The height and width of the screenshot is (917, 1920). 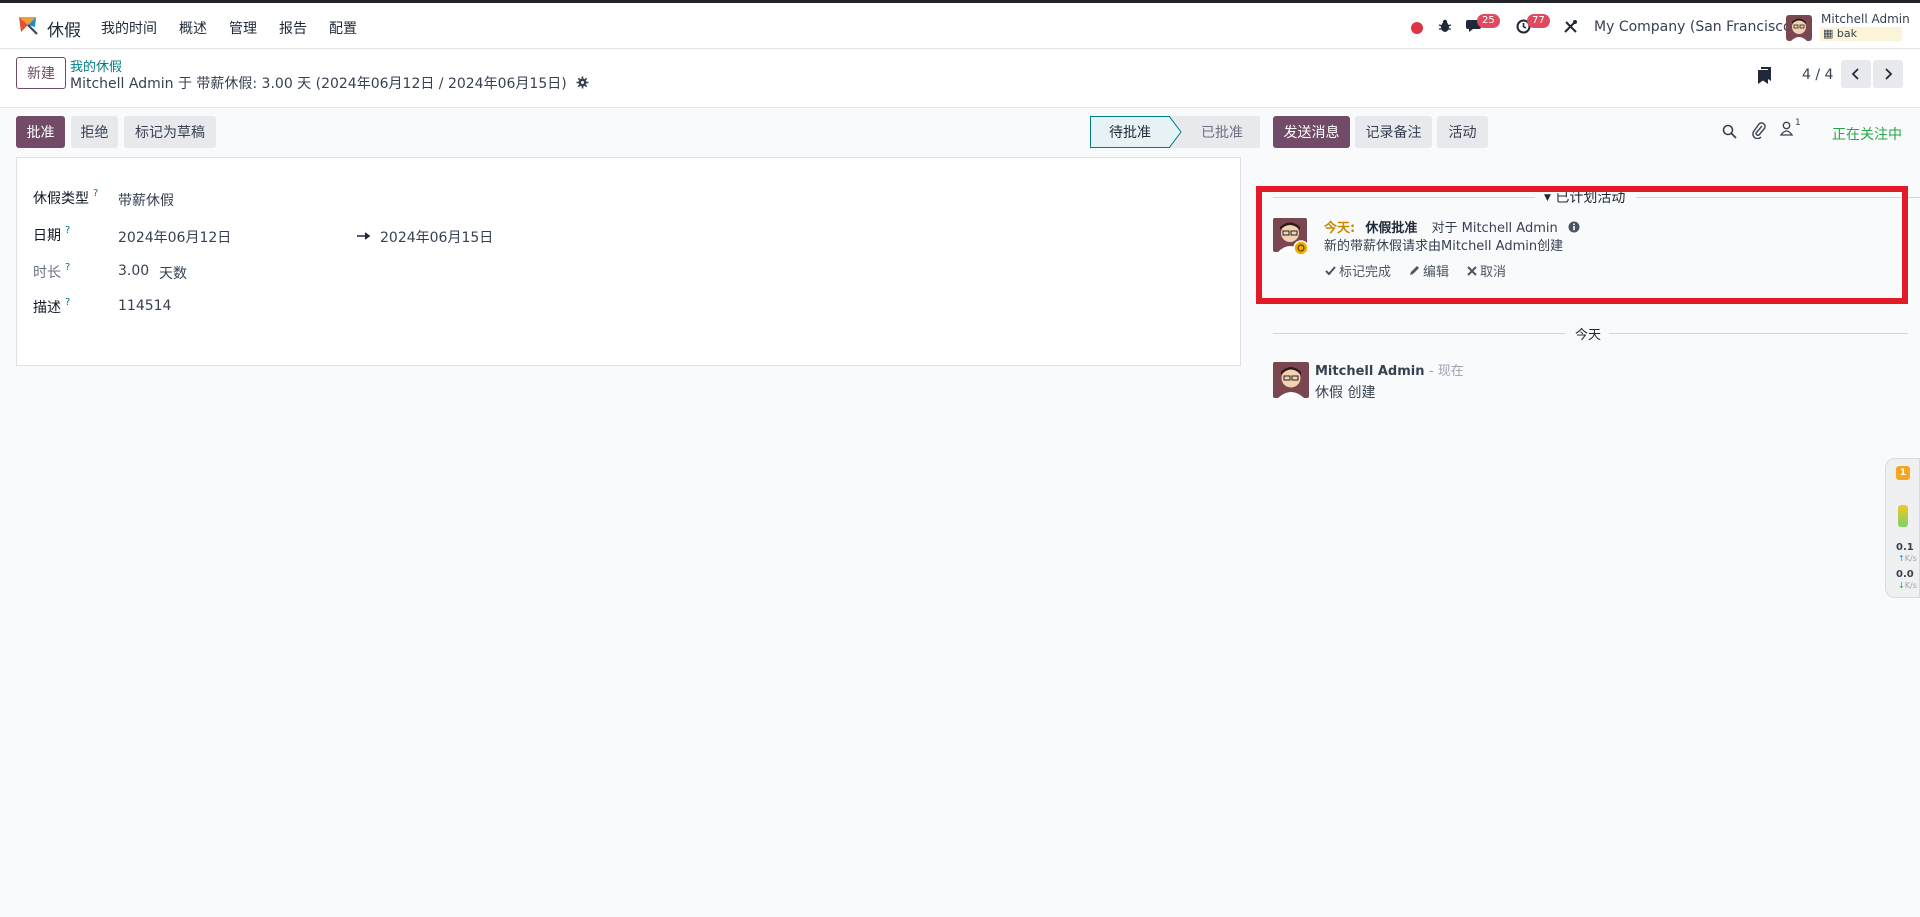 I want to click on pencil-icon, so click(x=1415, y=270).